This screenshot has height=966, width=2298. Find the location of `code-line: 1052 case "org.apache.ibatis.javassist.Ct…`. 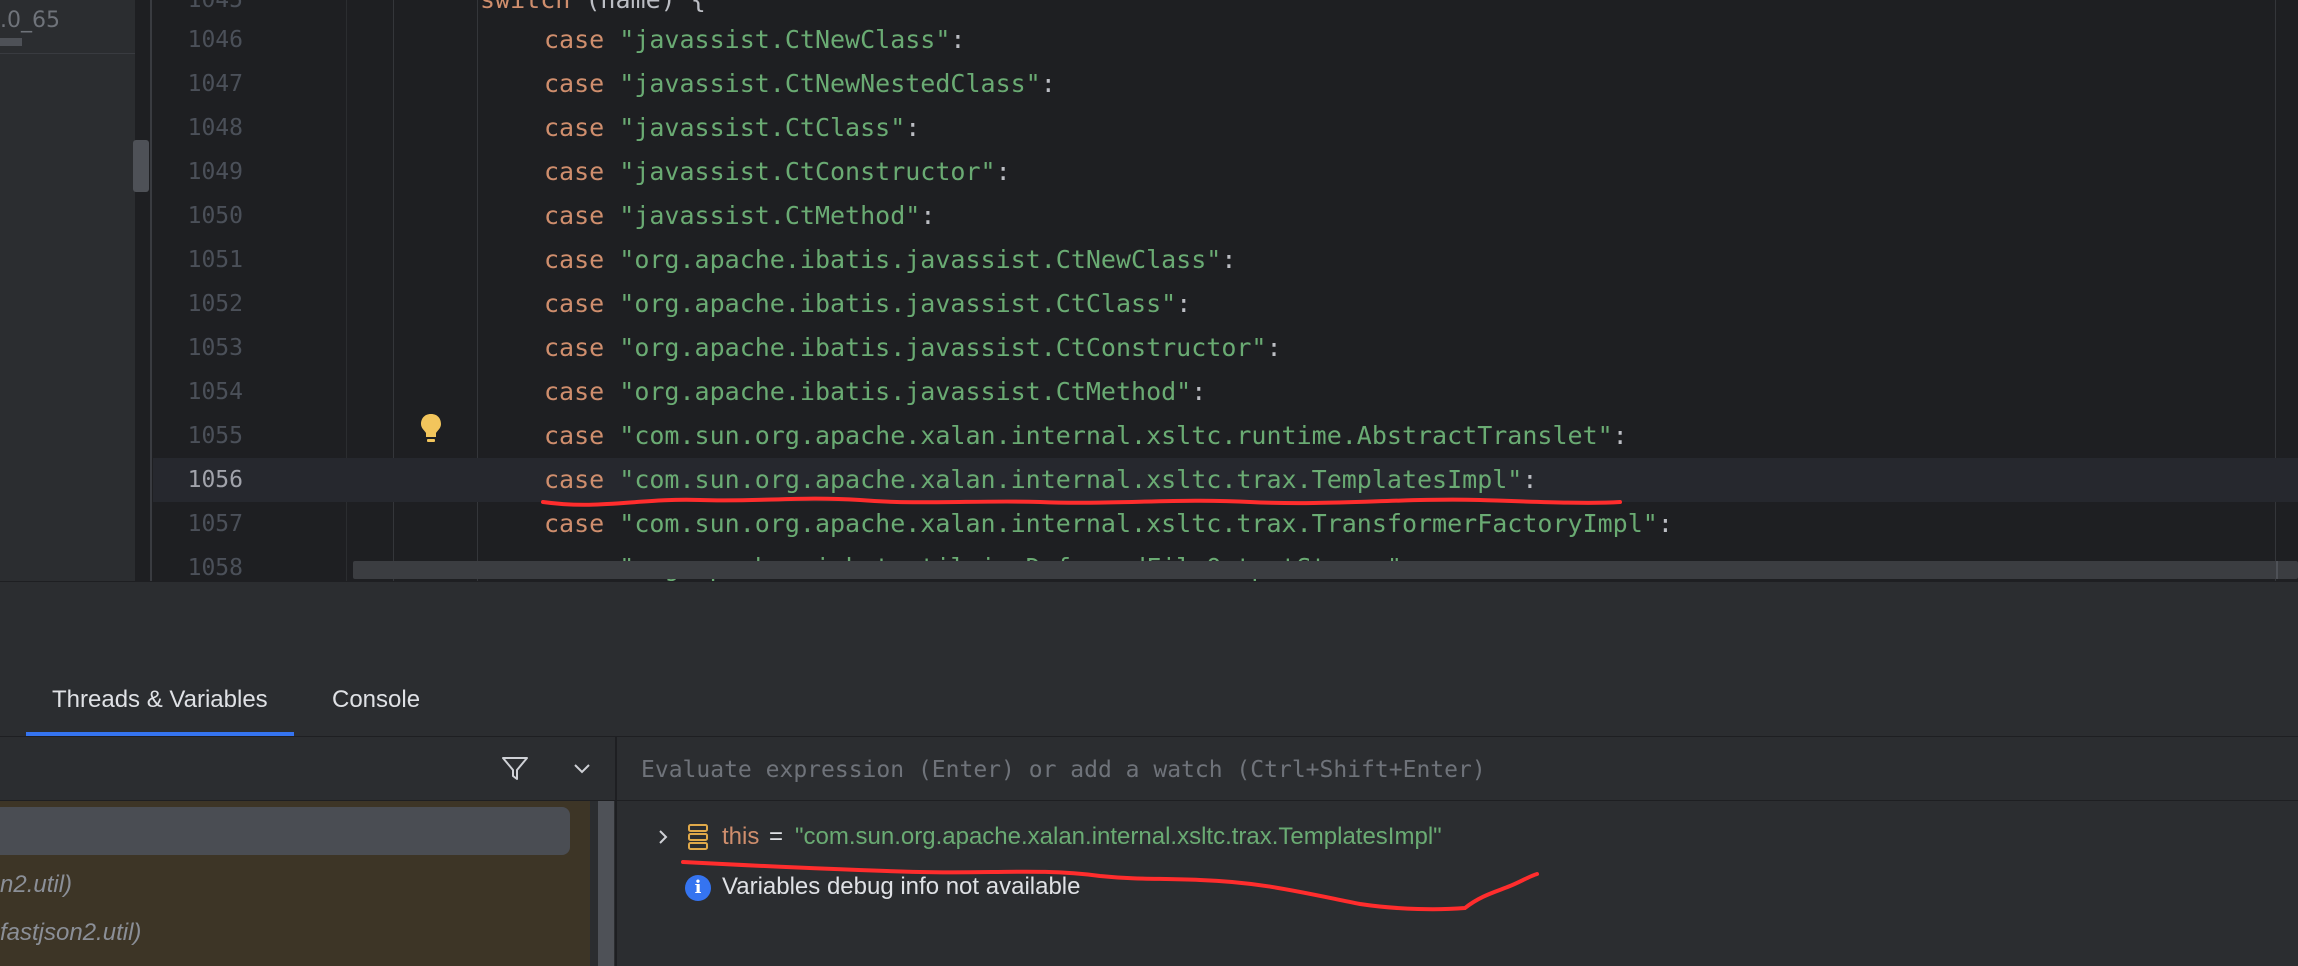

code-line: 1052 case "org.apache.ibatis.javassist.Ct… is located at coordinates (1225, 304).